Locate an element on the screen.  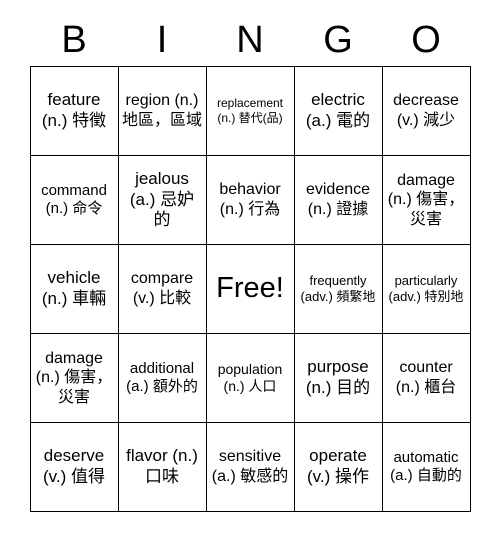
bingo-cell-text: feature (n.) 特徵 is located at coordinates (74, 110).